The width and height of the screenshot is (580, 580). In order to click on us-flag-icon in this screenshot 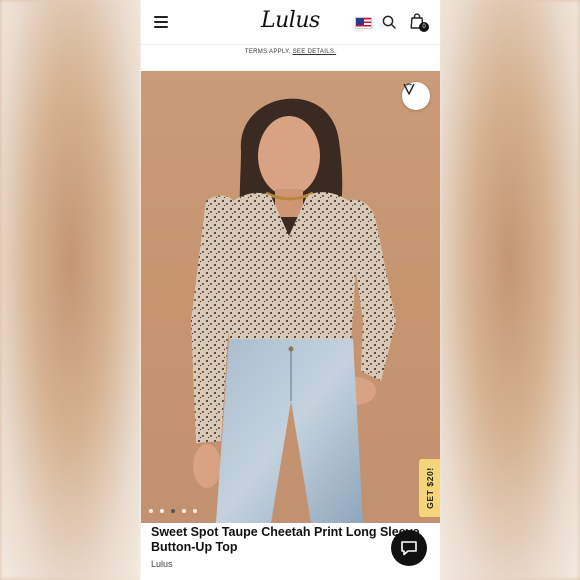, I will do `click(363, 23)`.